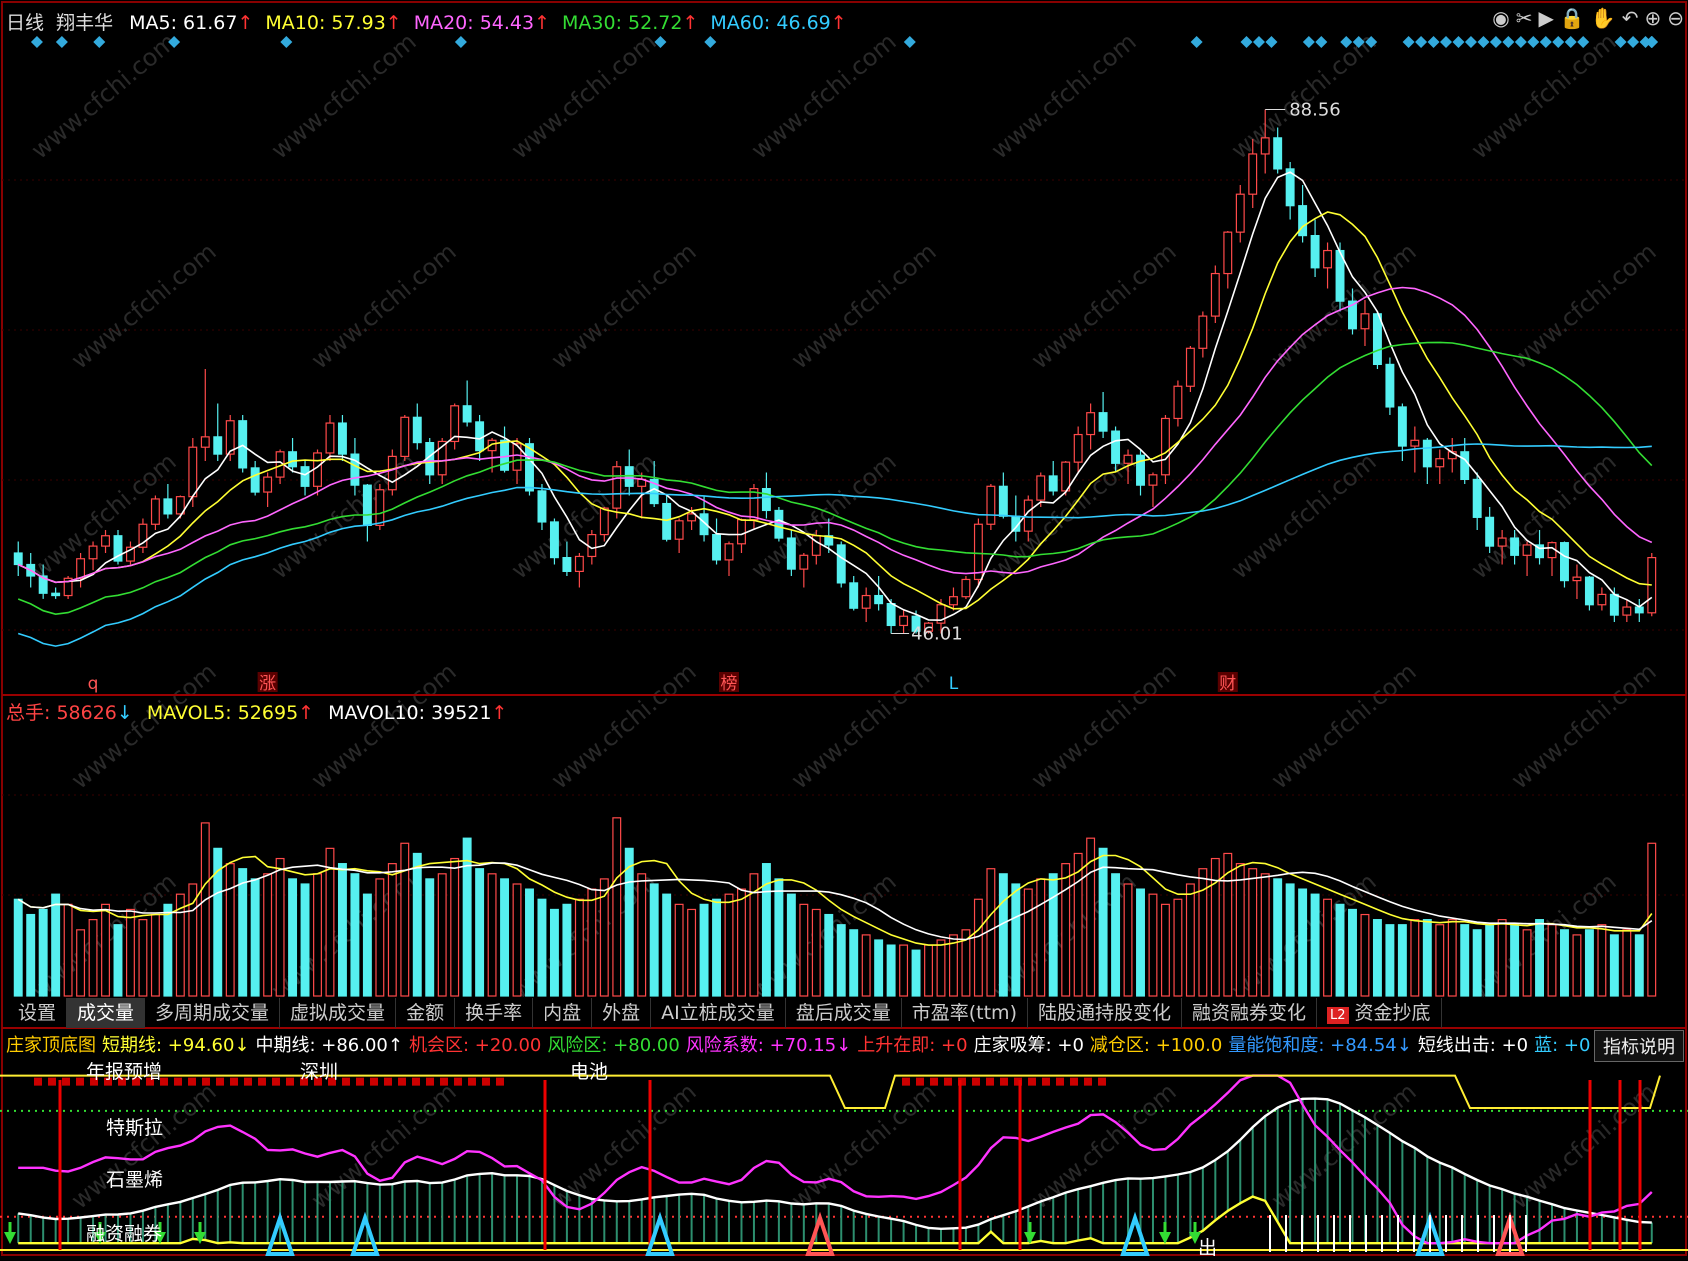 Image resolution: width=1688 pixels, height=1261 pixels. Describe the element at coordinates (1603, 18) in the screenshot. I see `hand-icon: ✋` at that location.